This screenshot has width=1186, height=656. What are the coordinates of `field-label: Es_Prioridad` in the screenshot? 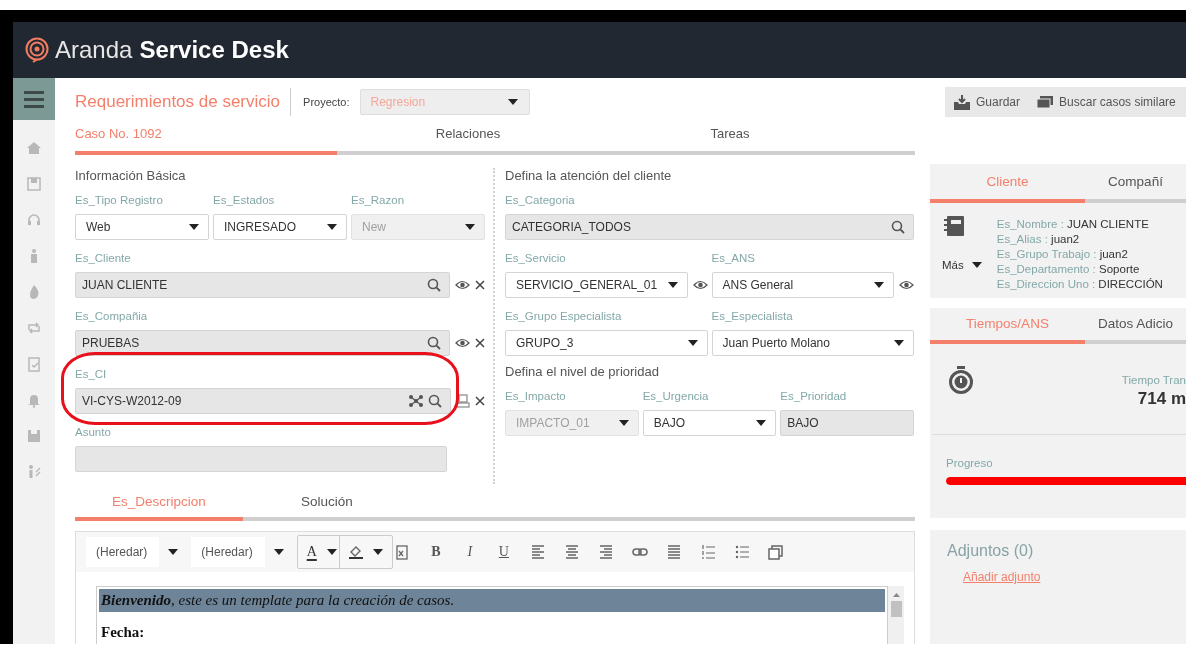 It's located at (814, 397).